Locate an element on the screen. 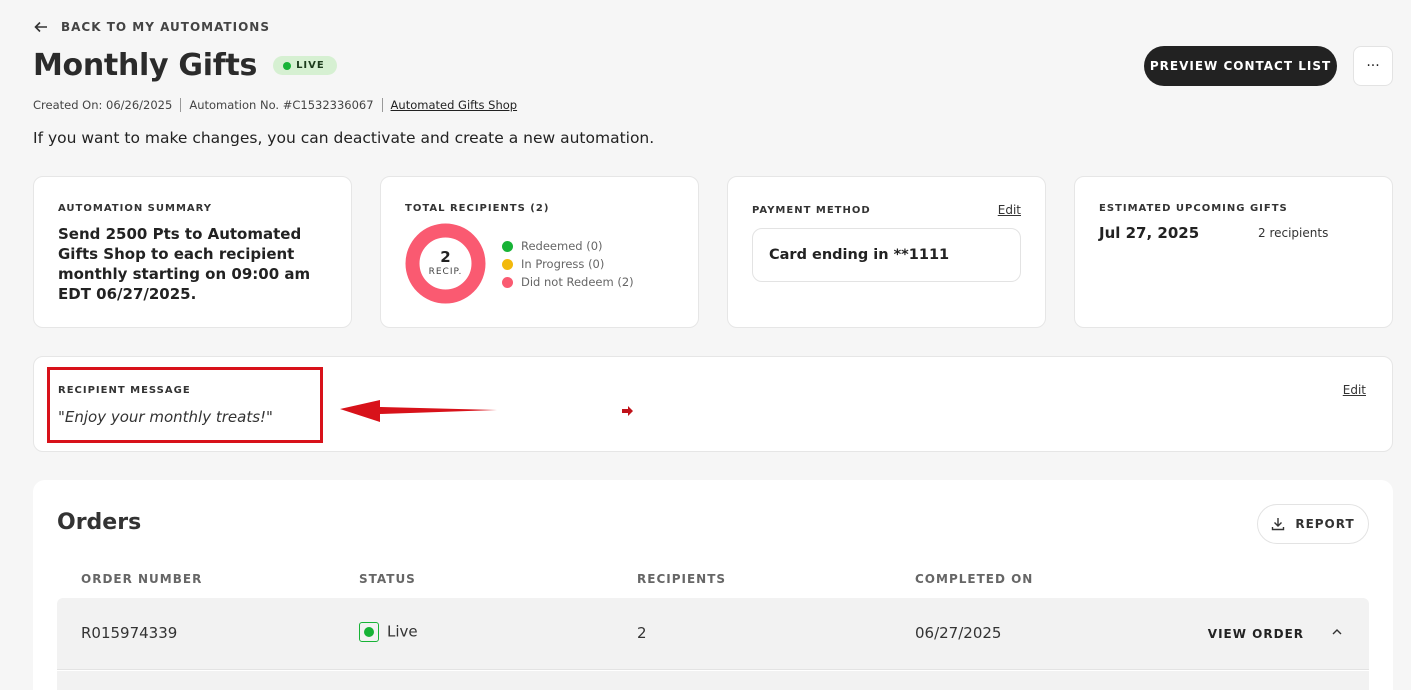 The height and width of the screenshot is (690, 1411). card-label: AUTOMATION SUMMARY is located at coordinates (135, 208).